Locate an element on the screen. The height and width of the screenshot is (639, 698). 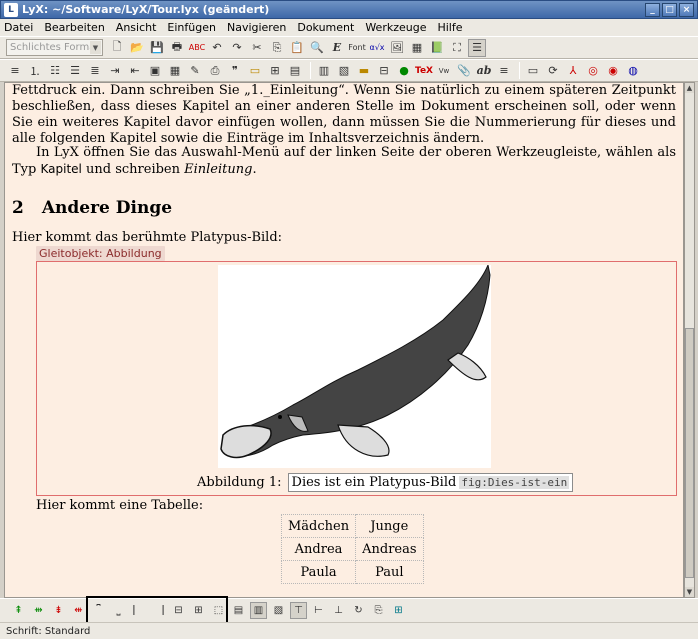
align-center-icon: ≣ is located at coordinates (95, 71).